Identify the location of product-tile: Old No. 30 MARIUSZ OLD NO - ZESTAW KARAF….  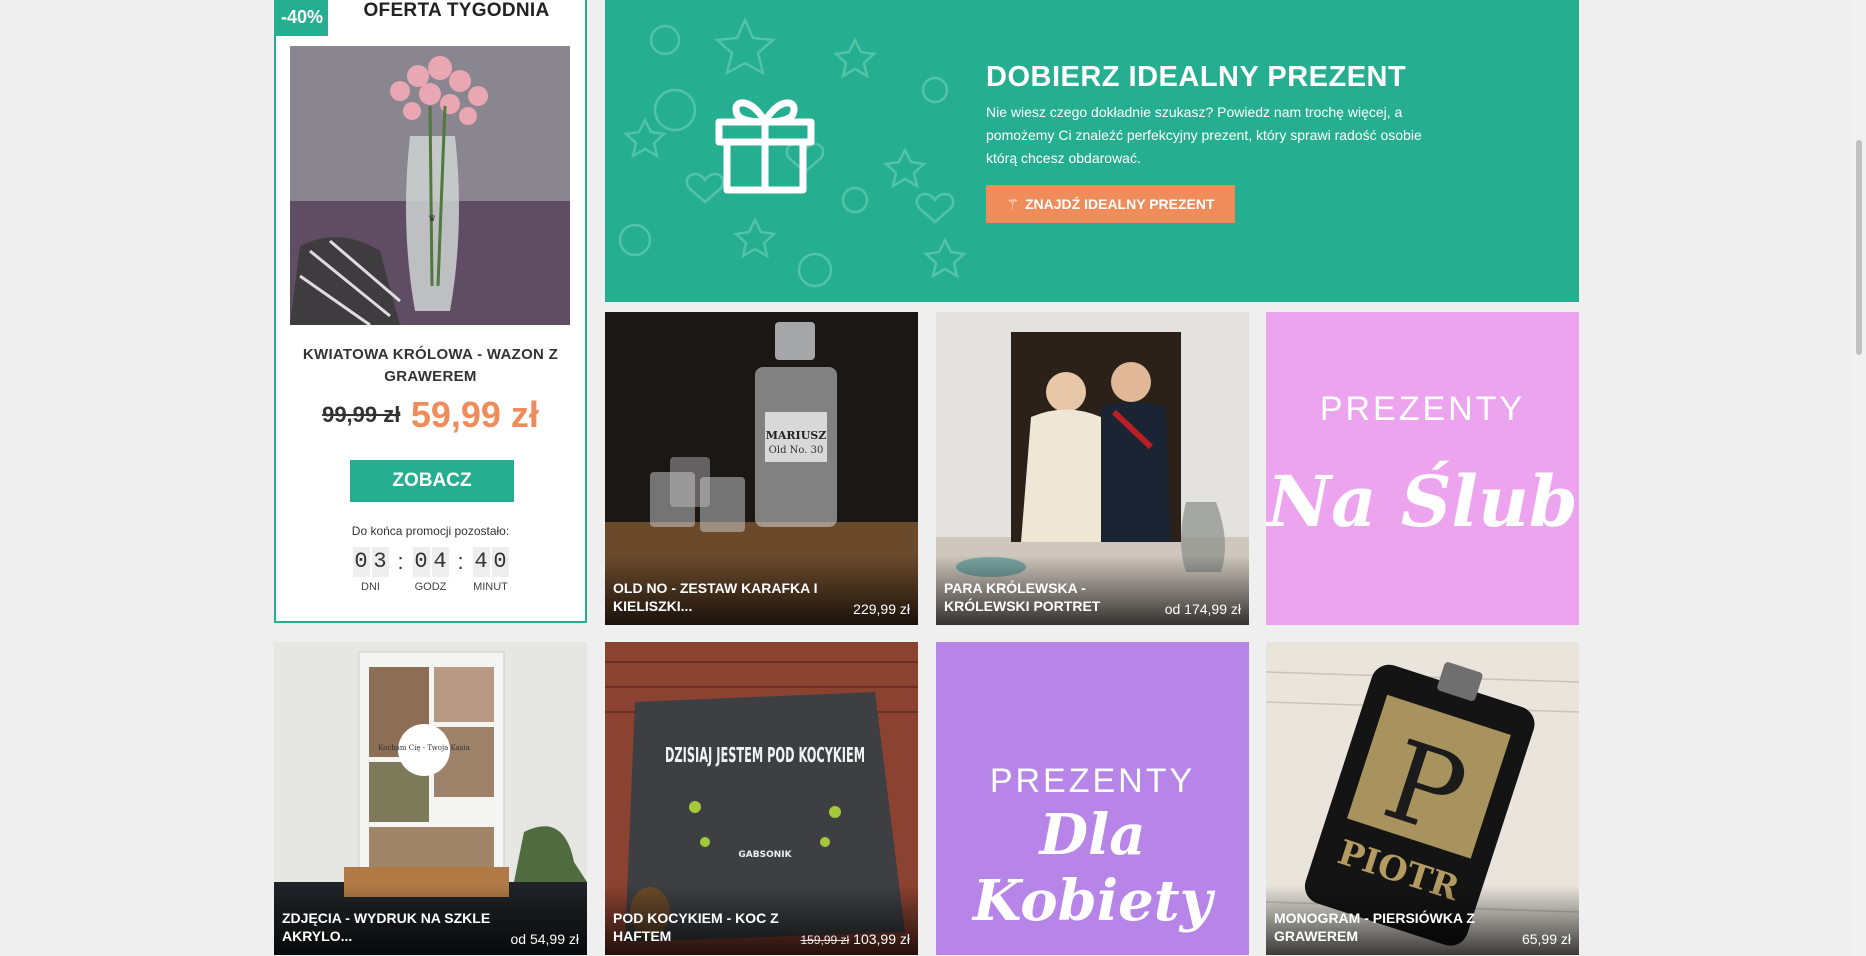
(761, 468).